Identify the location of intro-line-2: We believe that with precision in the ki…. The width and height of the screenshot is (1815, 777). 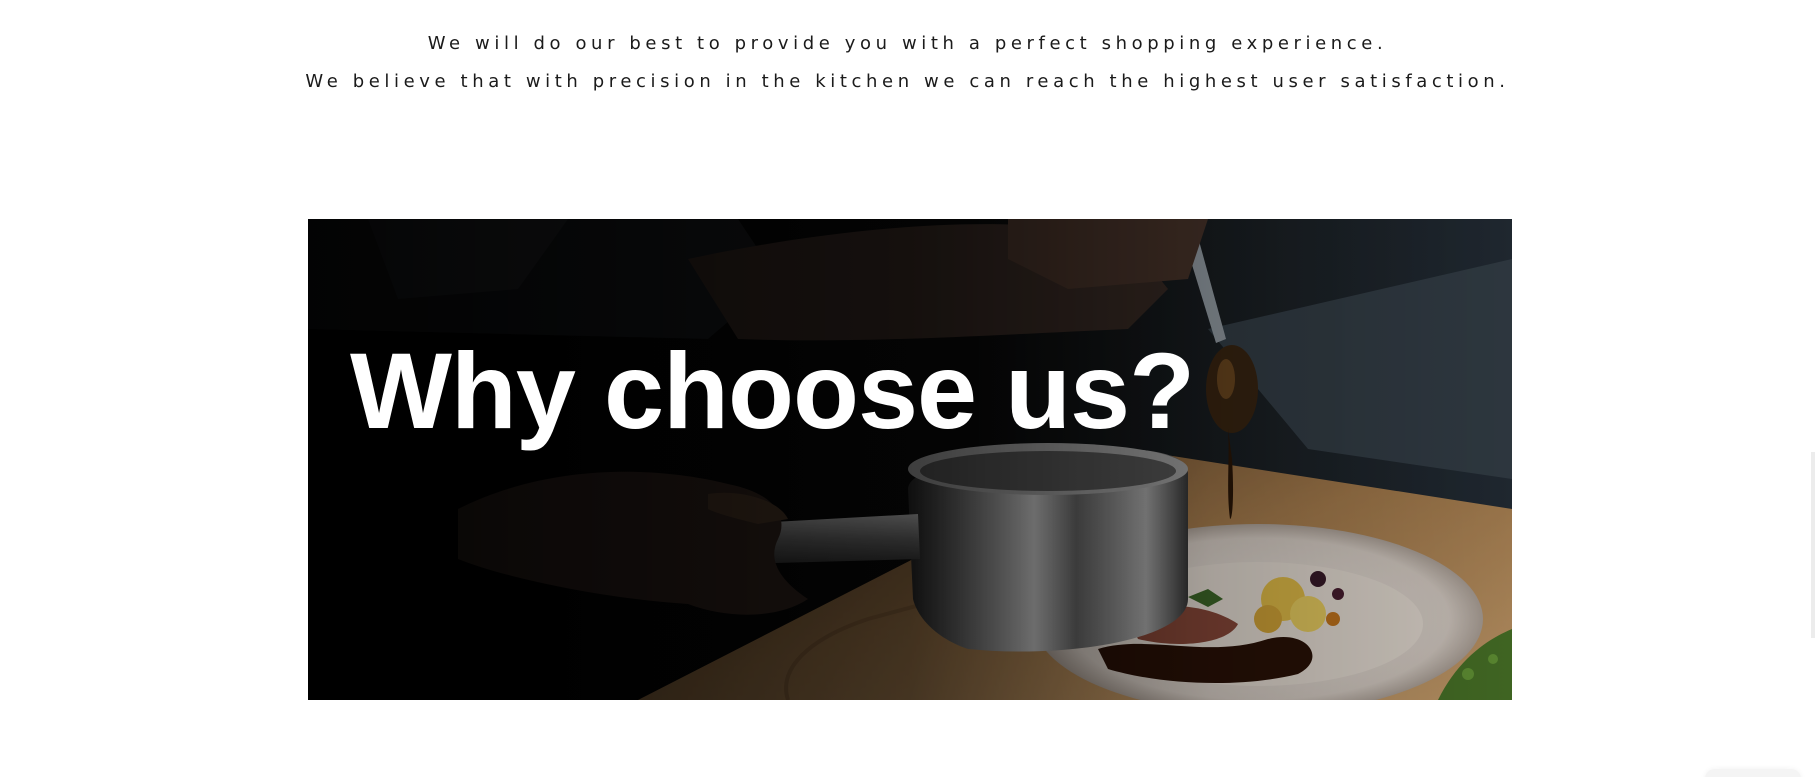
(907, 81).